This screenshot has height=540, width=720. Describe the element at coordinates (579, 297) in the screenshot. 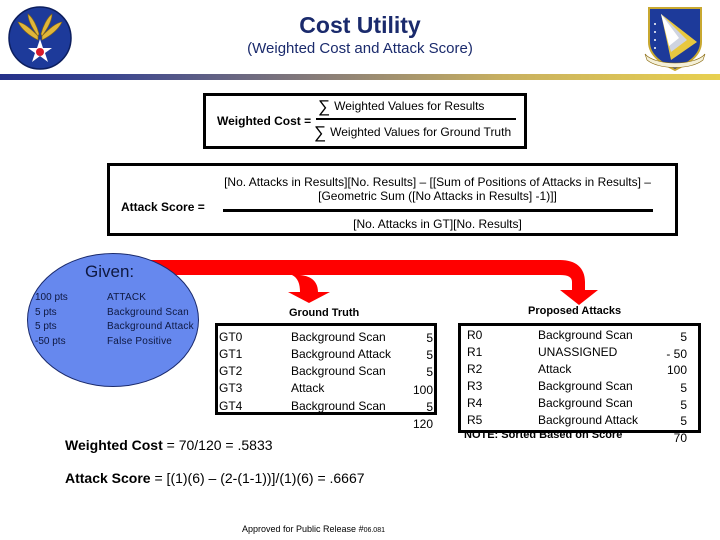

I see `arrow-to-proposed-attacks-icon` at that location.